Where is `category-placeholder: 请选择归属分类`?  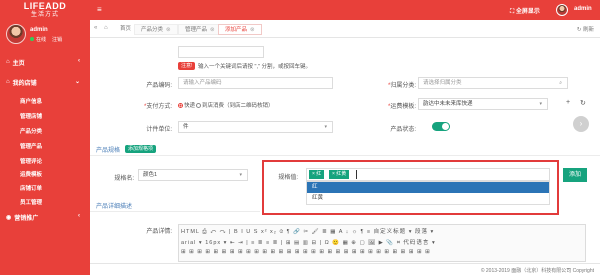
category-placeholder: 请选择归属分类 is located at coordinates (442, 83).